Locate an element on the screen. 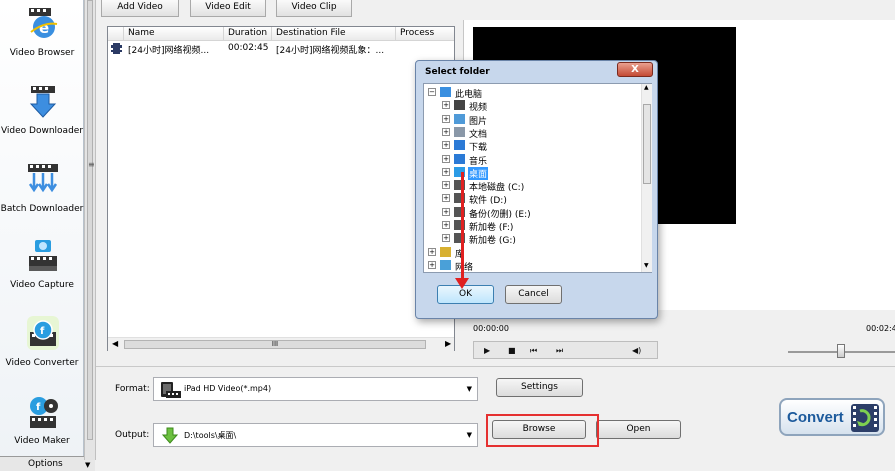 The width and height of the screenshot is (895, 471). converter-icon: f is located at coordinates (43, 333).